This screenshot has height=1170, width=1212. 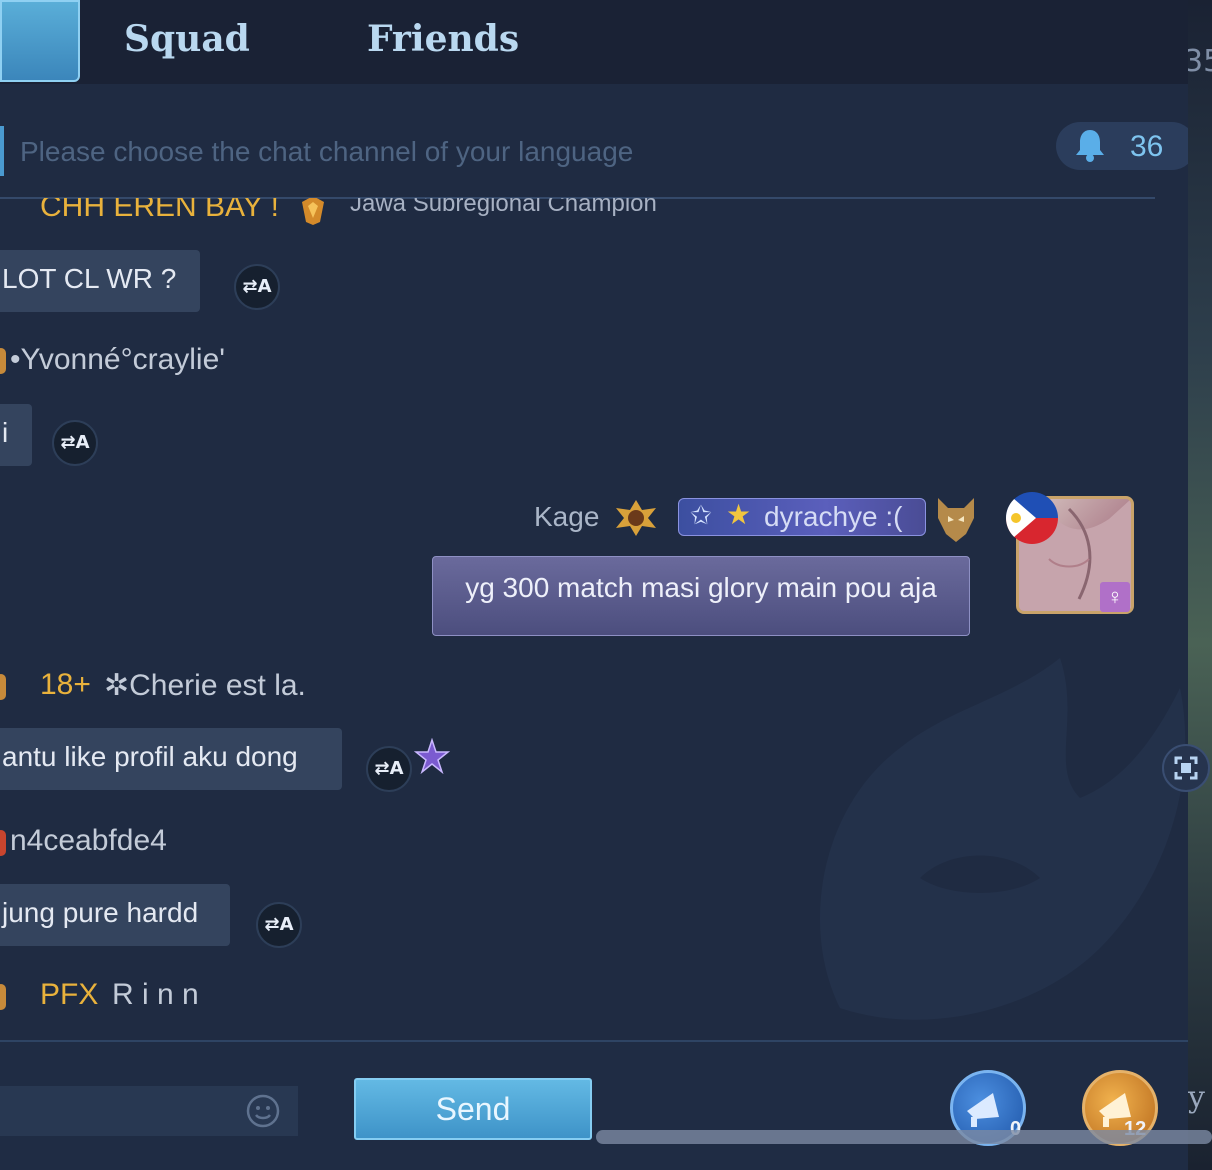 What do you see at coordinates (159, 211) in the screenshot?
I see `message-username: CHH EREN BAY !` at bounding box center [159, 211].